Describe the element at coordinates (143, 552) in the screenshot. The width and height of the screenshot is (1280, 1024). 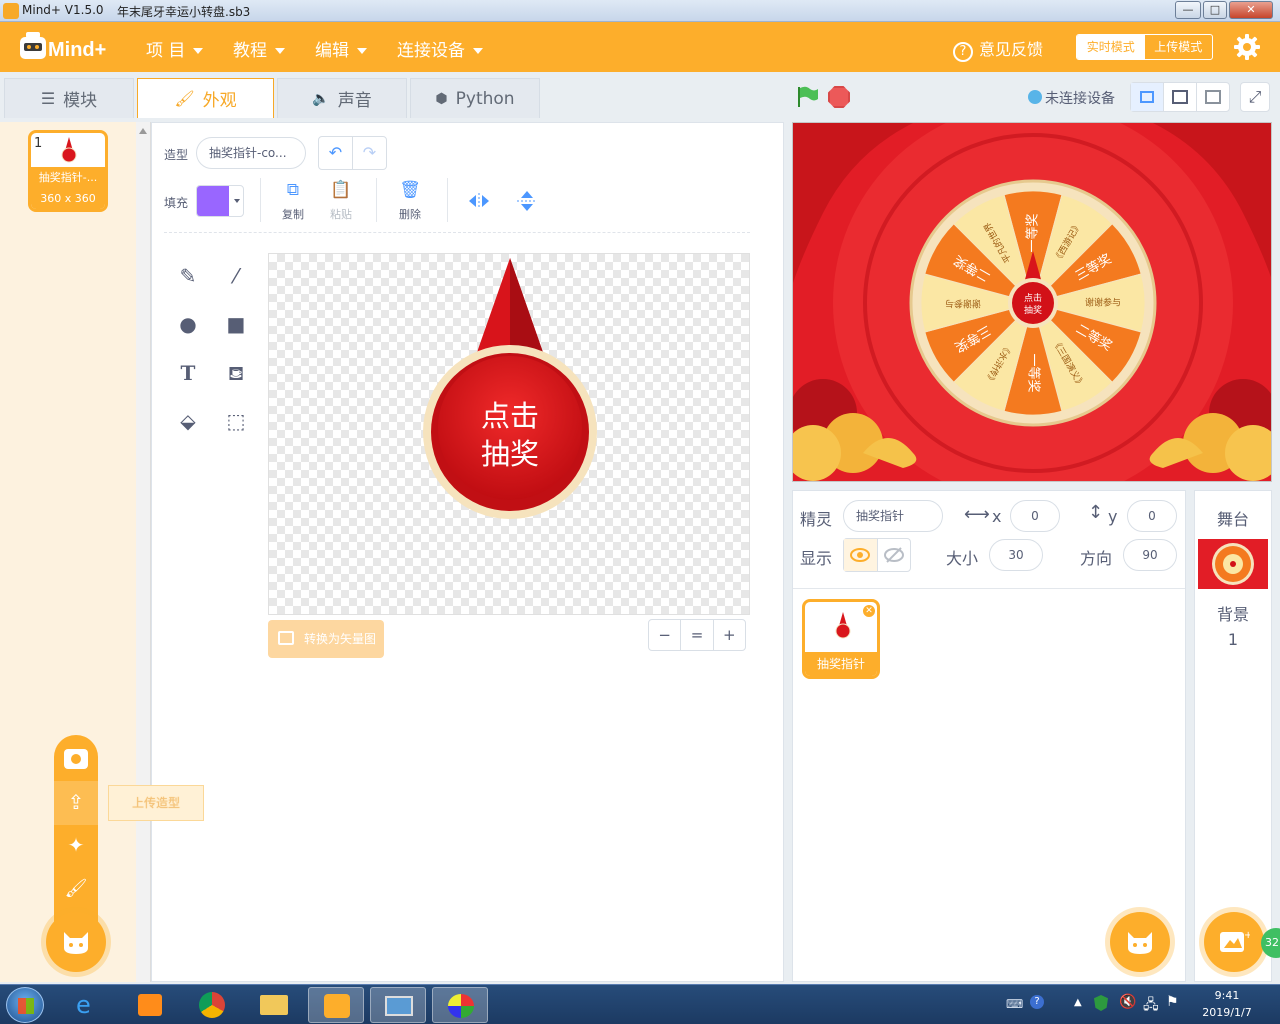
I see `costume-list-scrollbar` at that location.